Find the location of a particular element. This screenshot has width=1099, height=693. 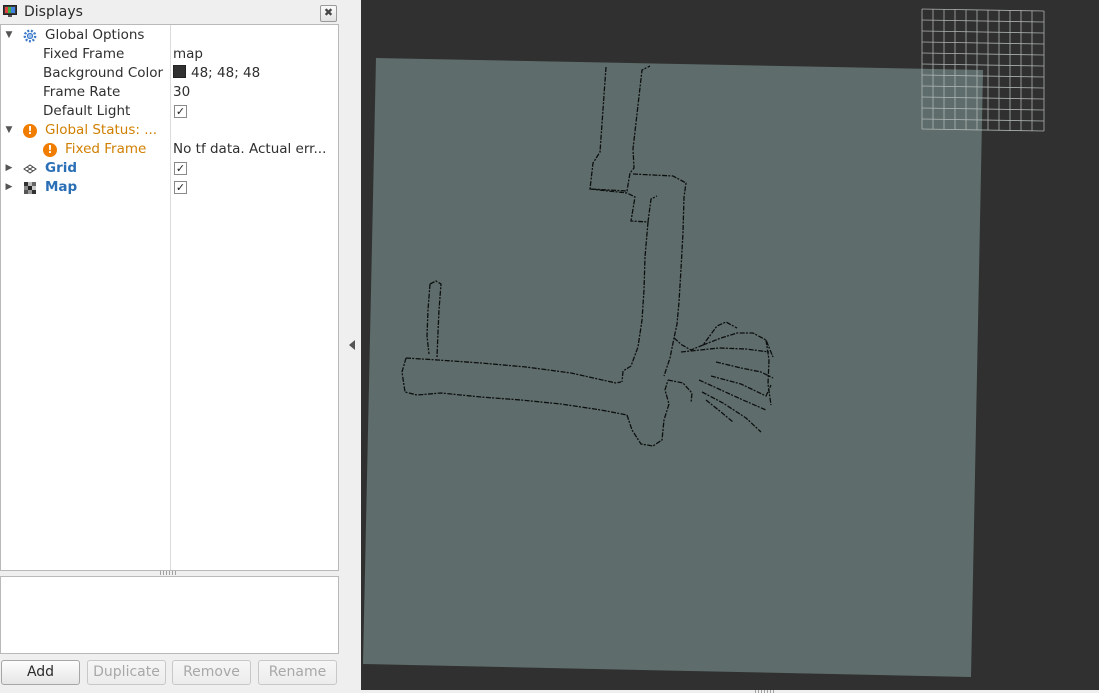

status-fixed-frame-label: Fixed Frame is located at coordinates (106, 149).